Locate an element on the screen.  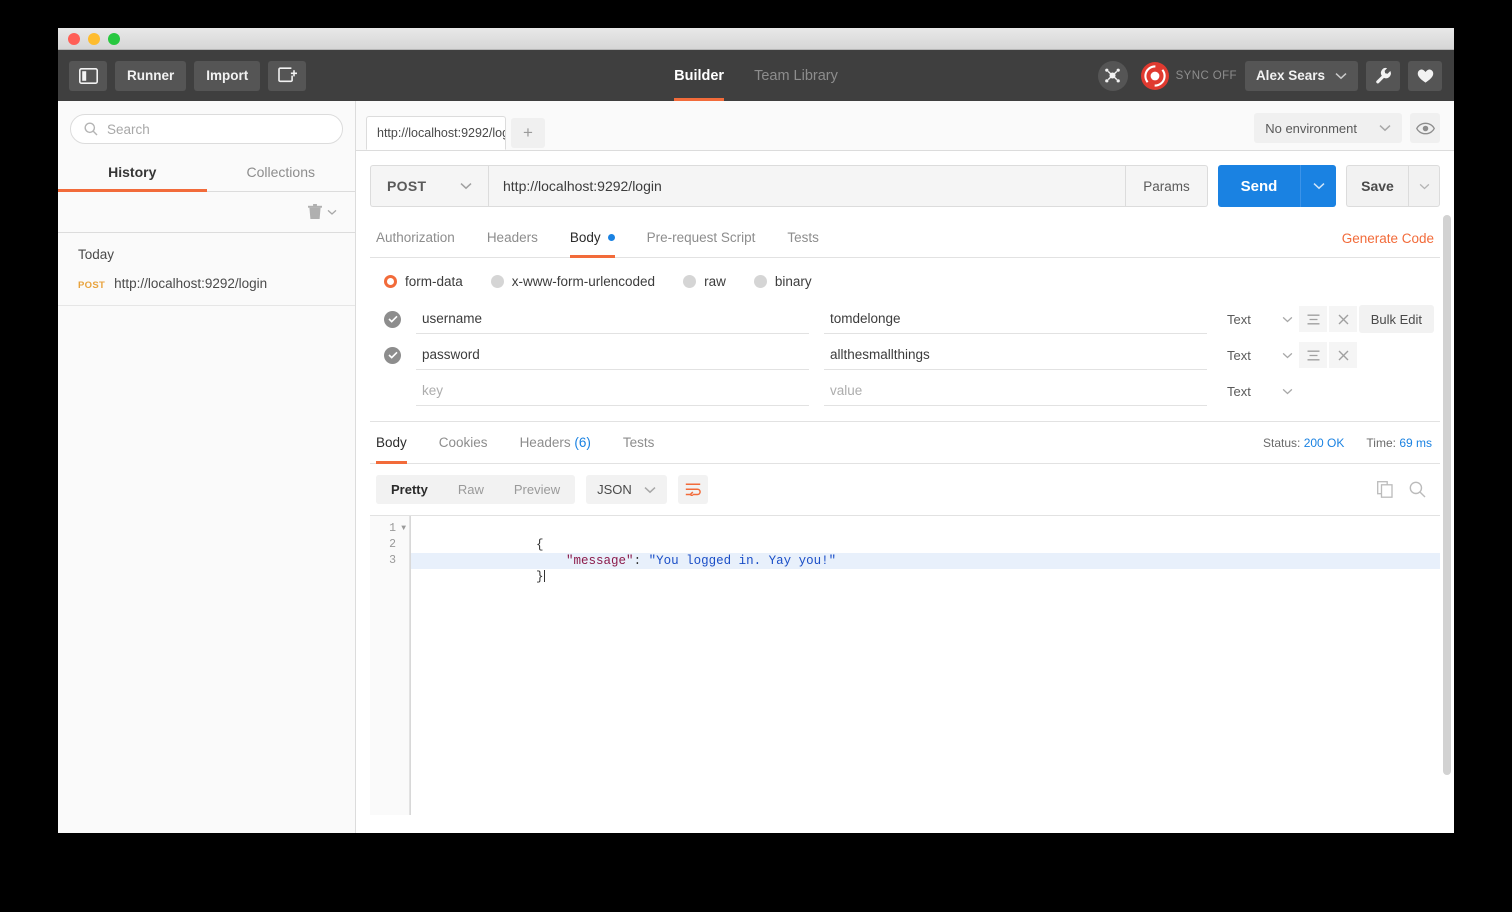
generate-code-label: Generate Code is located at coordinates (1387, 238).